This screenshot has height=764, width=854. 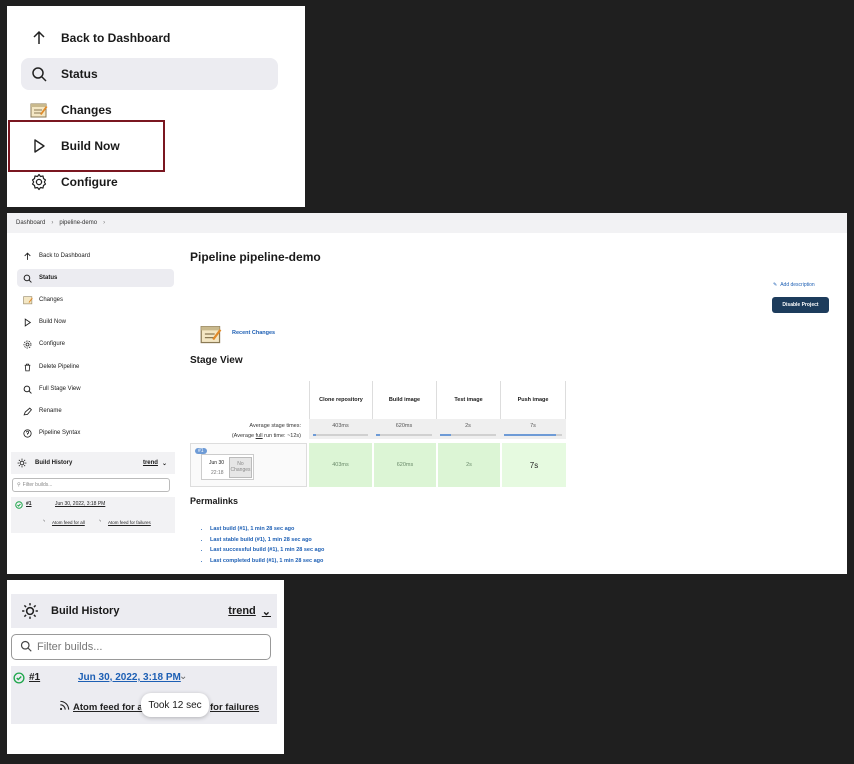 I want to click on status-link: Status, so click(x=149, y=74).